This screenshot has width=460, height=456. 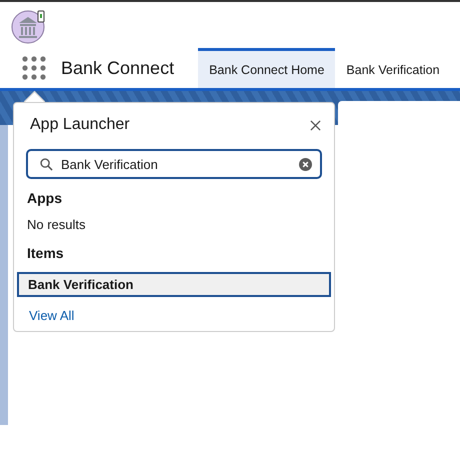 I want to click on panel-title: App Launcher, so click(x=80, y=125).